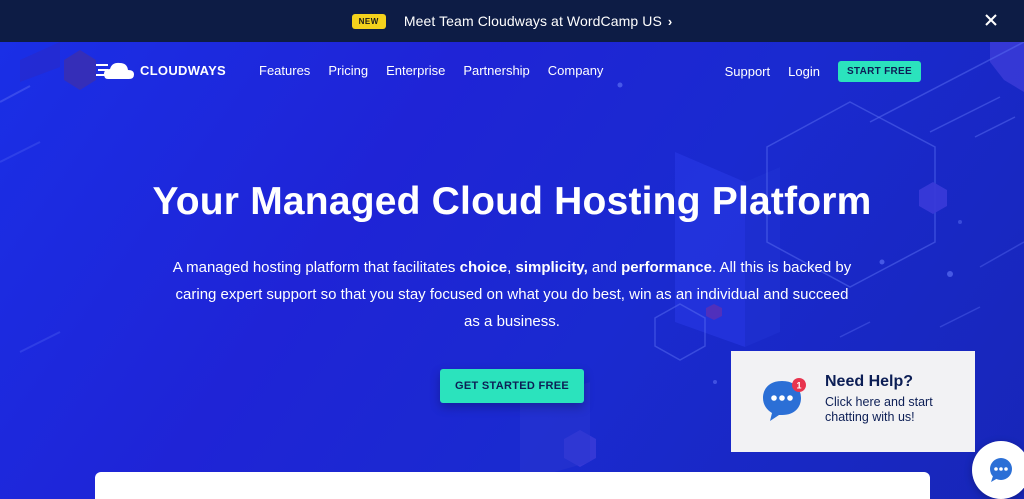 The image size is (1024, 499). What do you see at coordinates (284, 70) in the screenshot?
I see `nav-features: Features` at bounding box center [284, 70].